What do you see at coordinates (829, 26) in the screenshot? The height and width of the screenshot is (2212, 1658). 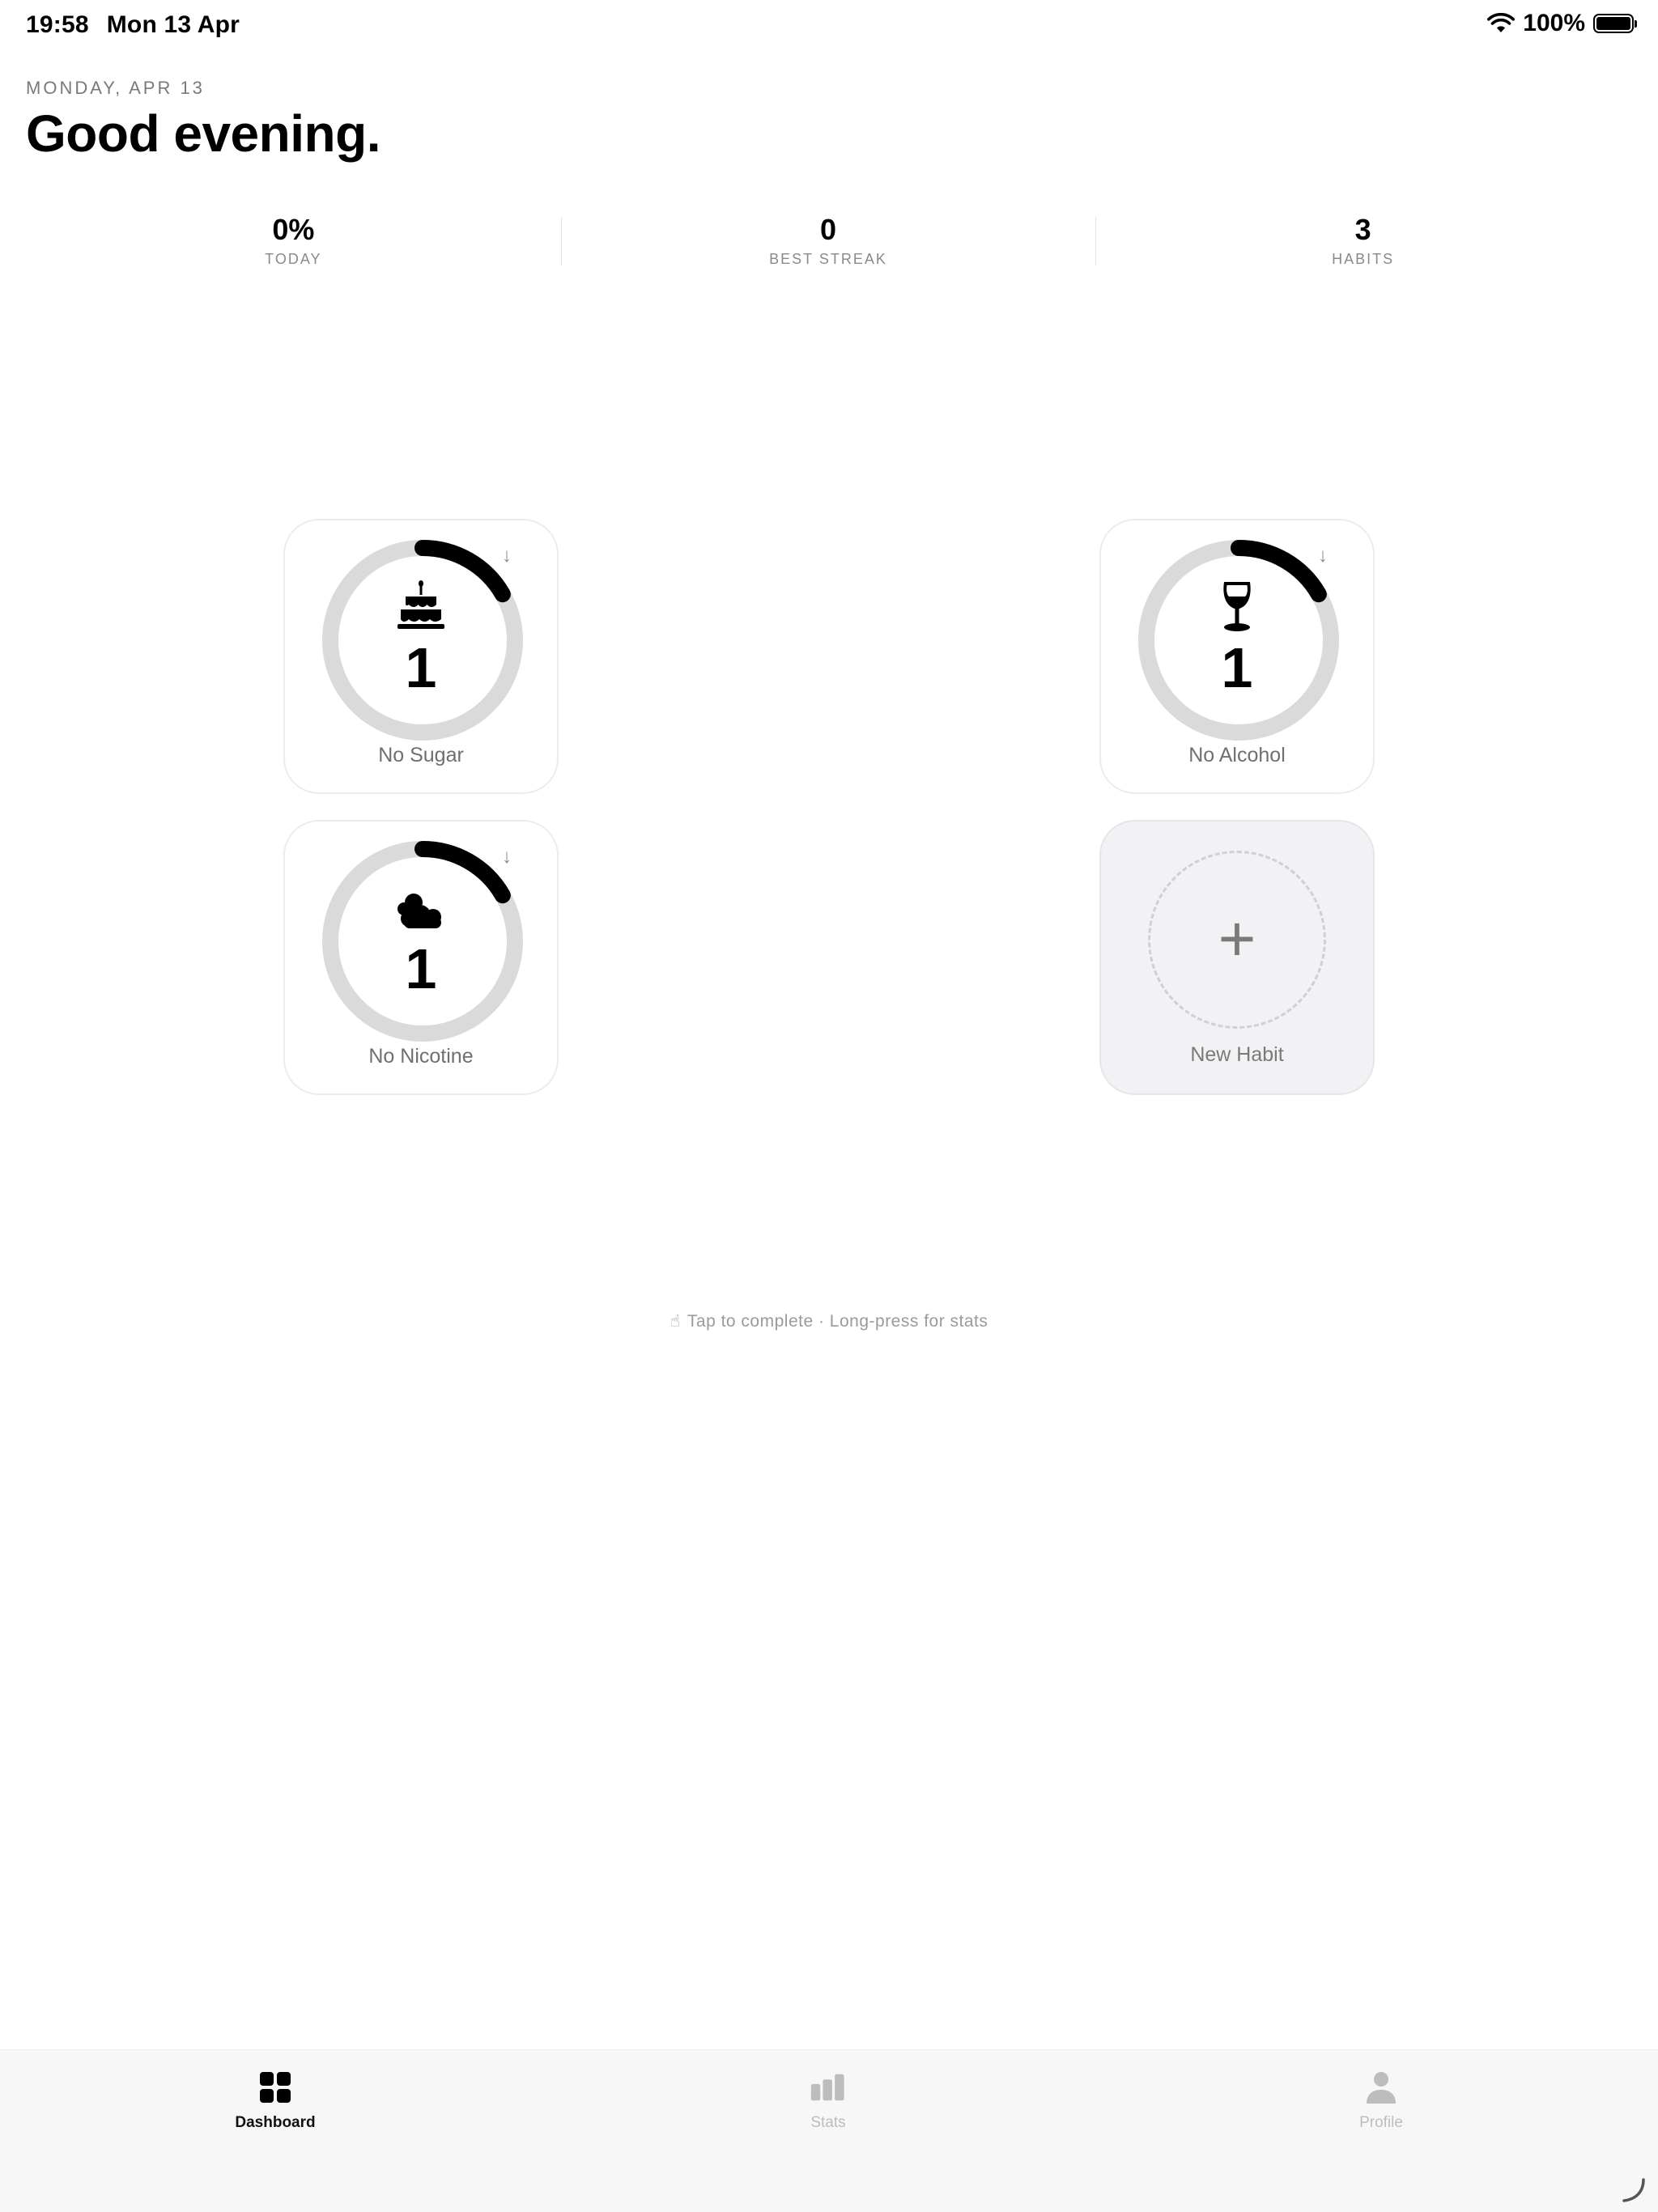 I see `status-bar: 19:58 Mon 13 Apr 100%` at bounding box center [829, 26].